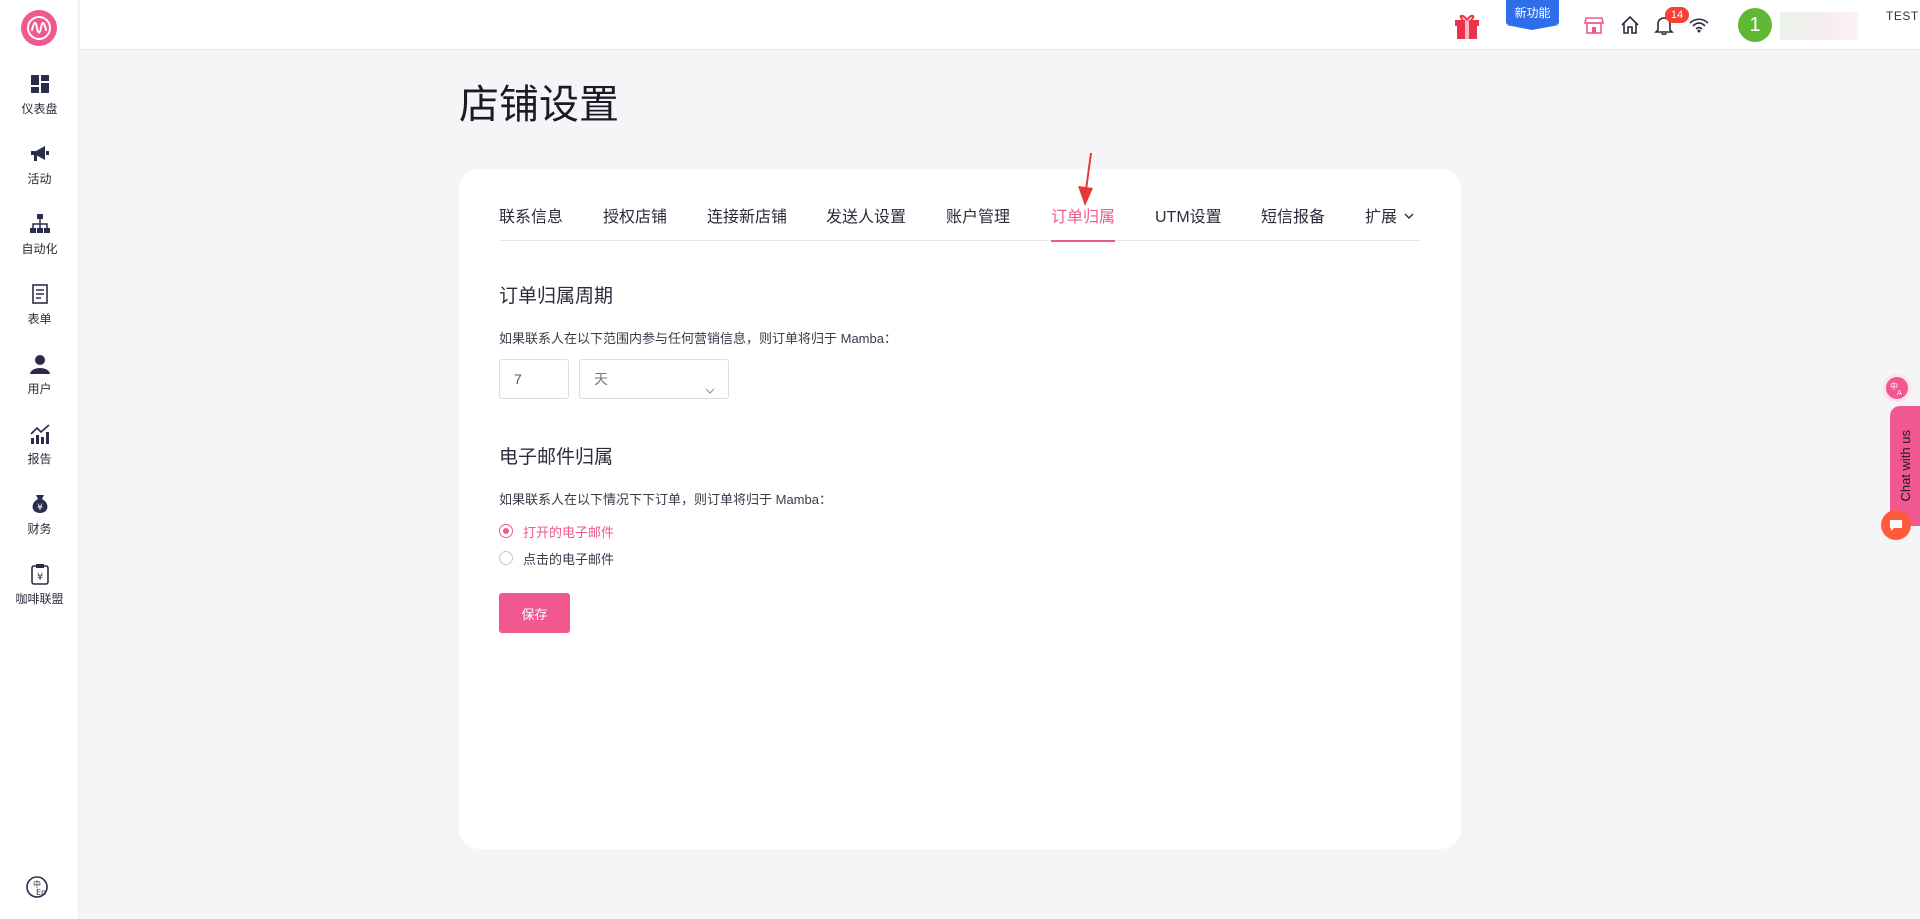 The width and height of the screenshot is (1920, 919). I want to click on notification-count-badge: 14, so click(1677, 15).